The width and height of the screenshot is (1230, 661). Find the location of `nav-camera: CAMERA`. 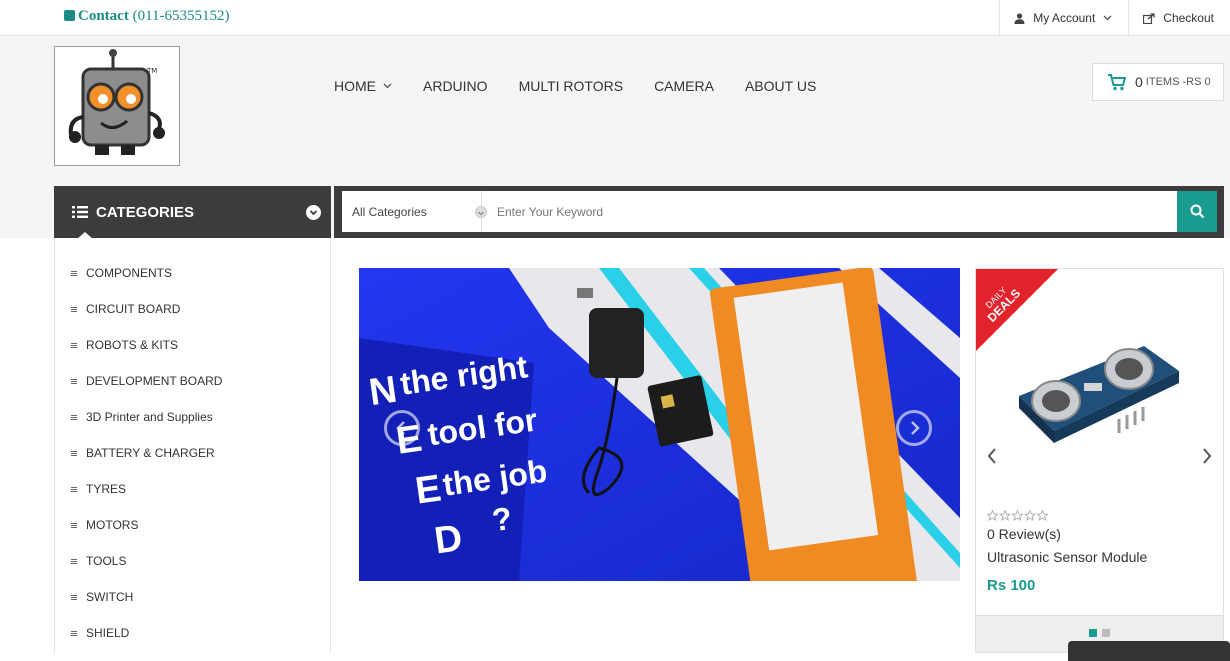

nav-camera: CAMERA is located at coordinates (684, 86).